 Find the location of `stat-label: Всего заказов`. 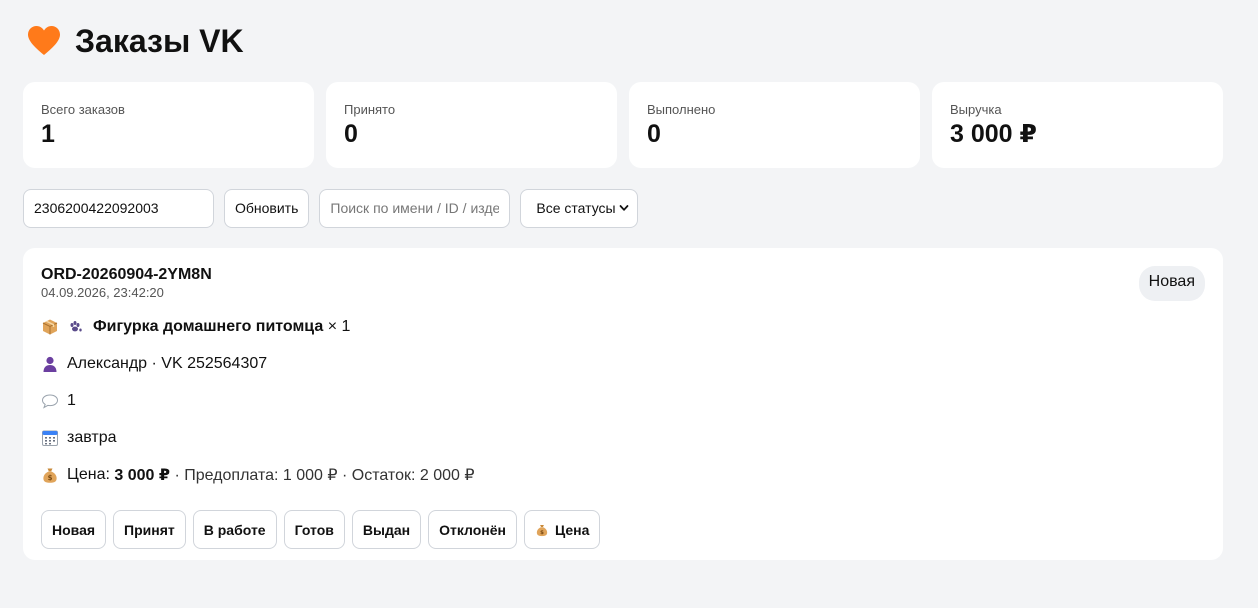

stat-label: Всего заказов is located at coordinates (83, 109).